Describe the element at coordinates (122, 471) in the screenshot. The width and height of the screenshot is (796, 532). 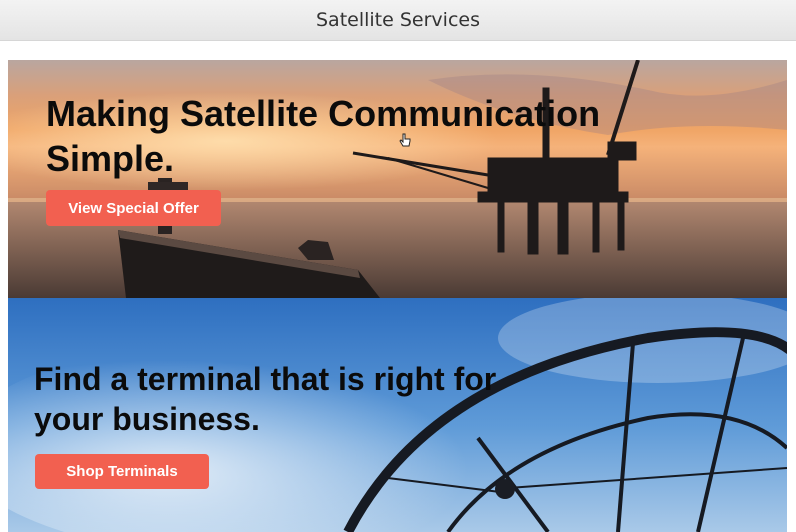
I see `shop-terminals-button: Shop Terminals` at that location.